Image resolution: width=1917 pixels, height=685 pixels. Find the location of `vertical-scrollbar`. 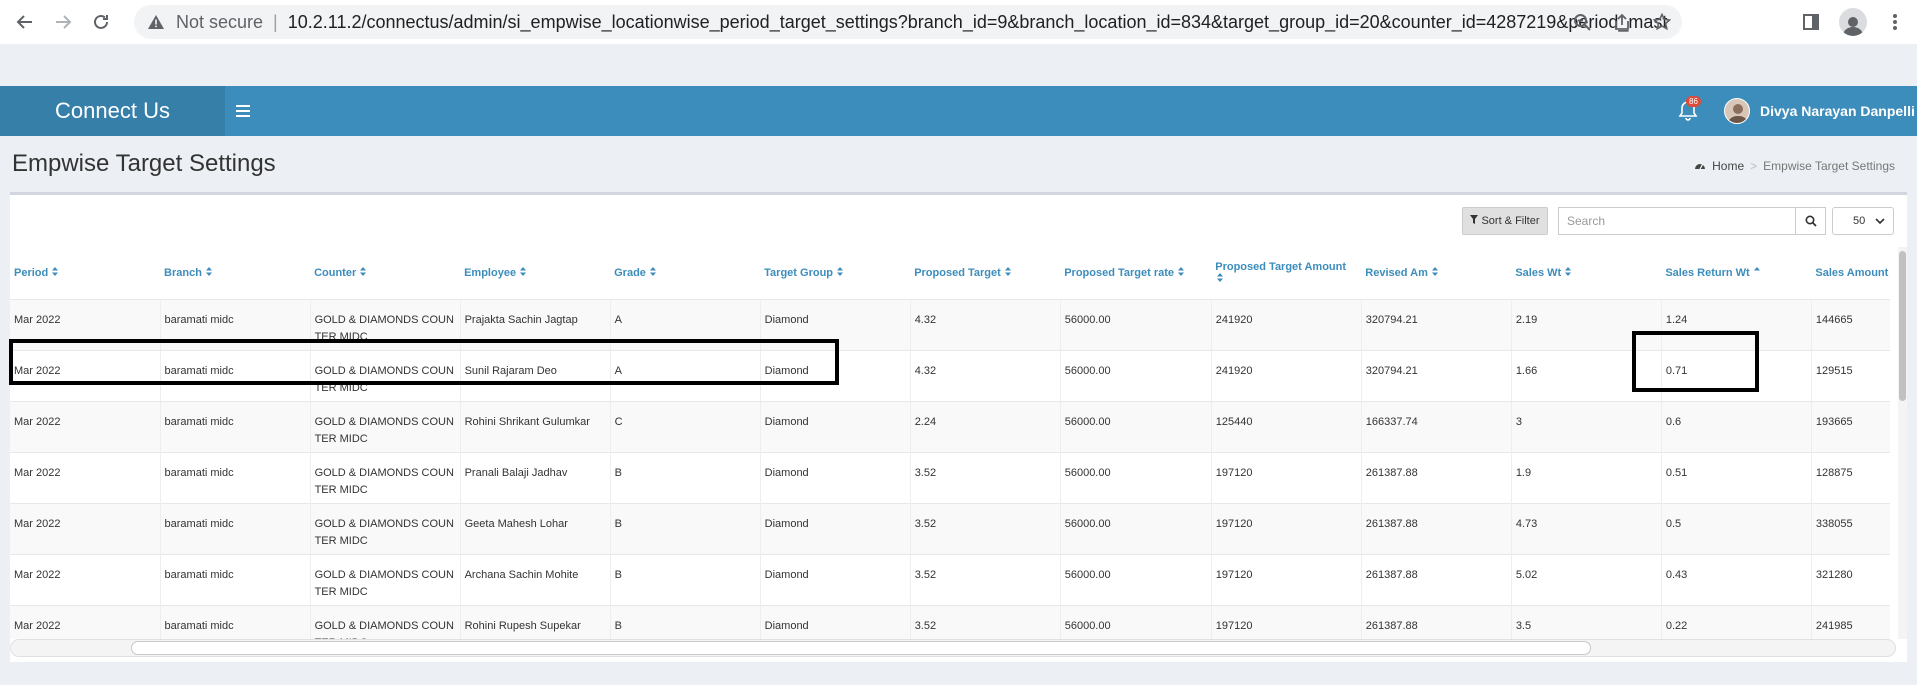

vertical-scrollbar is located at coordinates (1902, 443).